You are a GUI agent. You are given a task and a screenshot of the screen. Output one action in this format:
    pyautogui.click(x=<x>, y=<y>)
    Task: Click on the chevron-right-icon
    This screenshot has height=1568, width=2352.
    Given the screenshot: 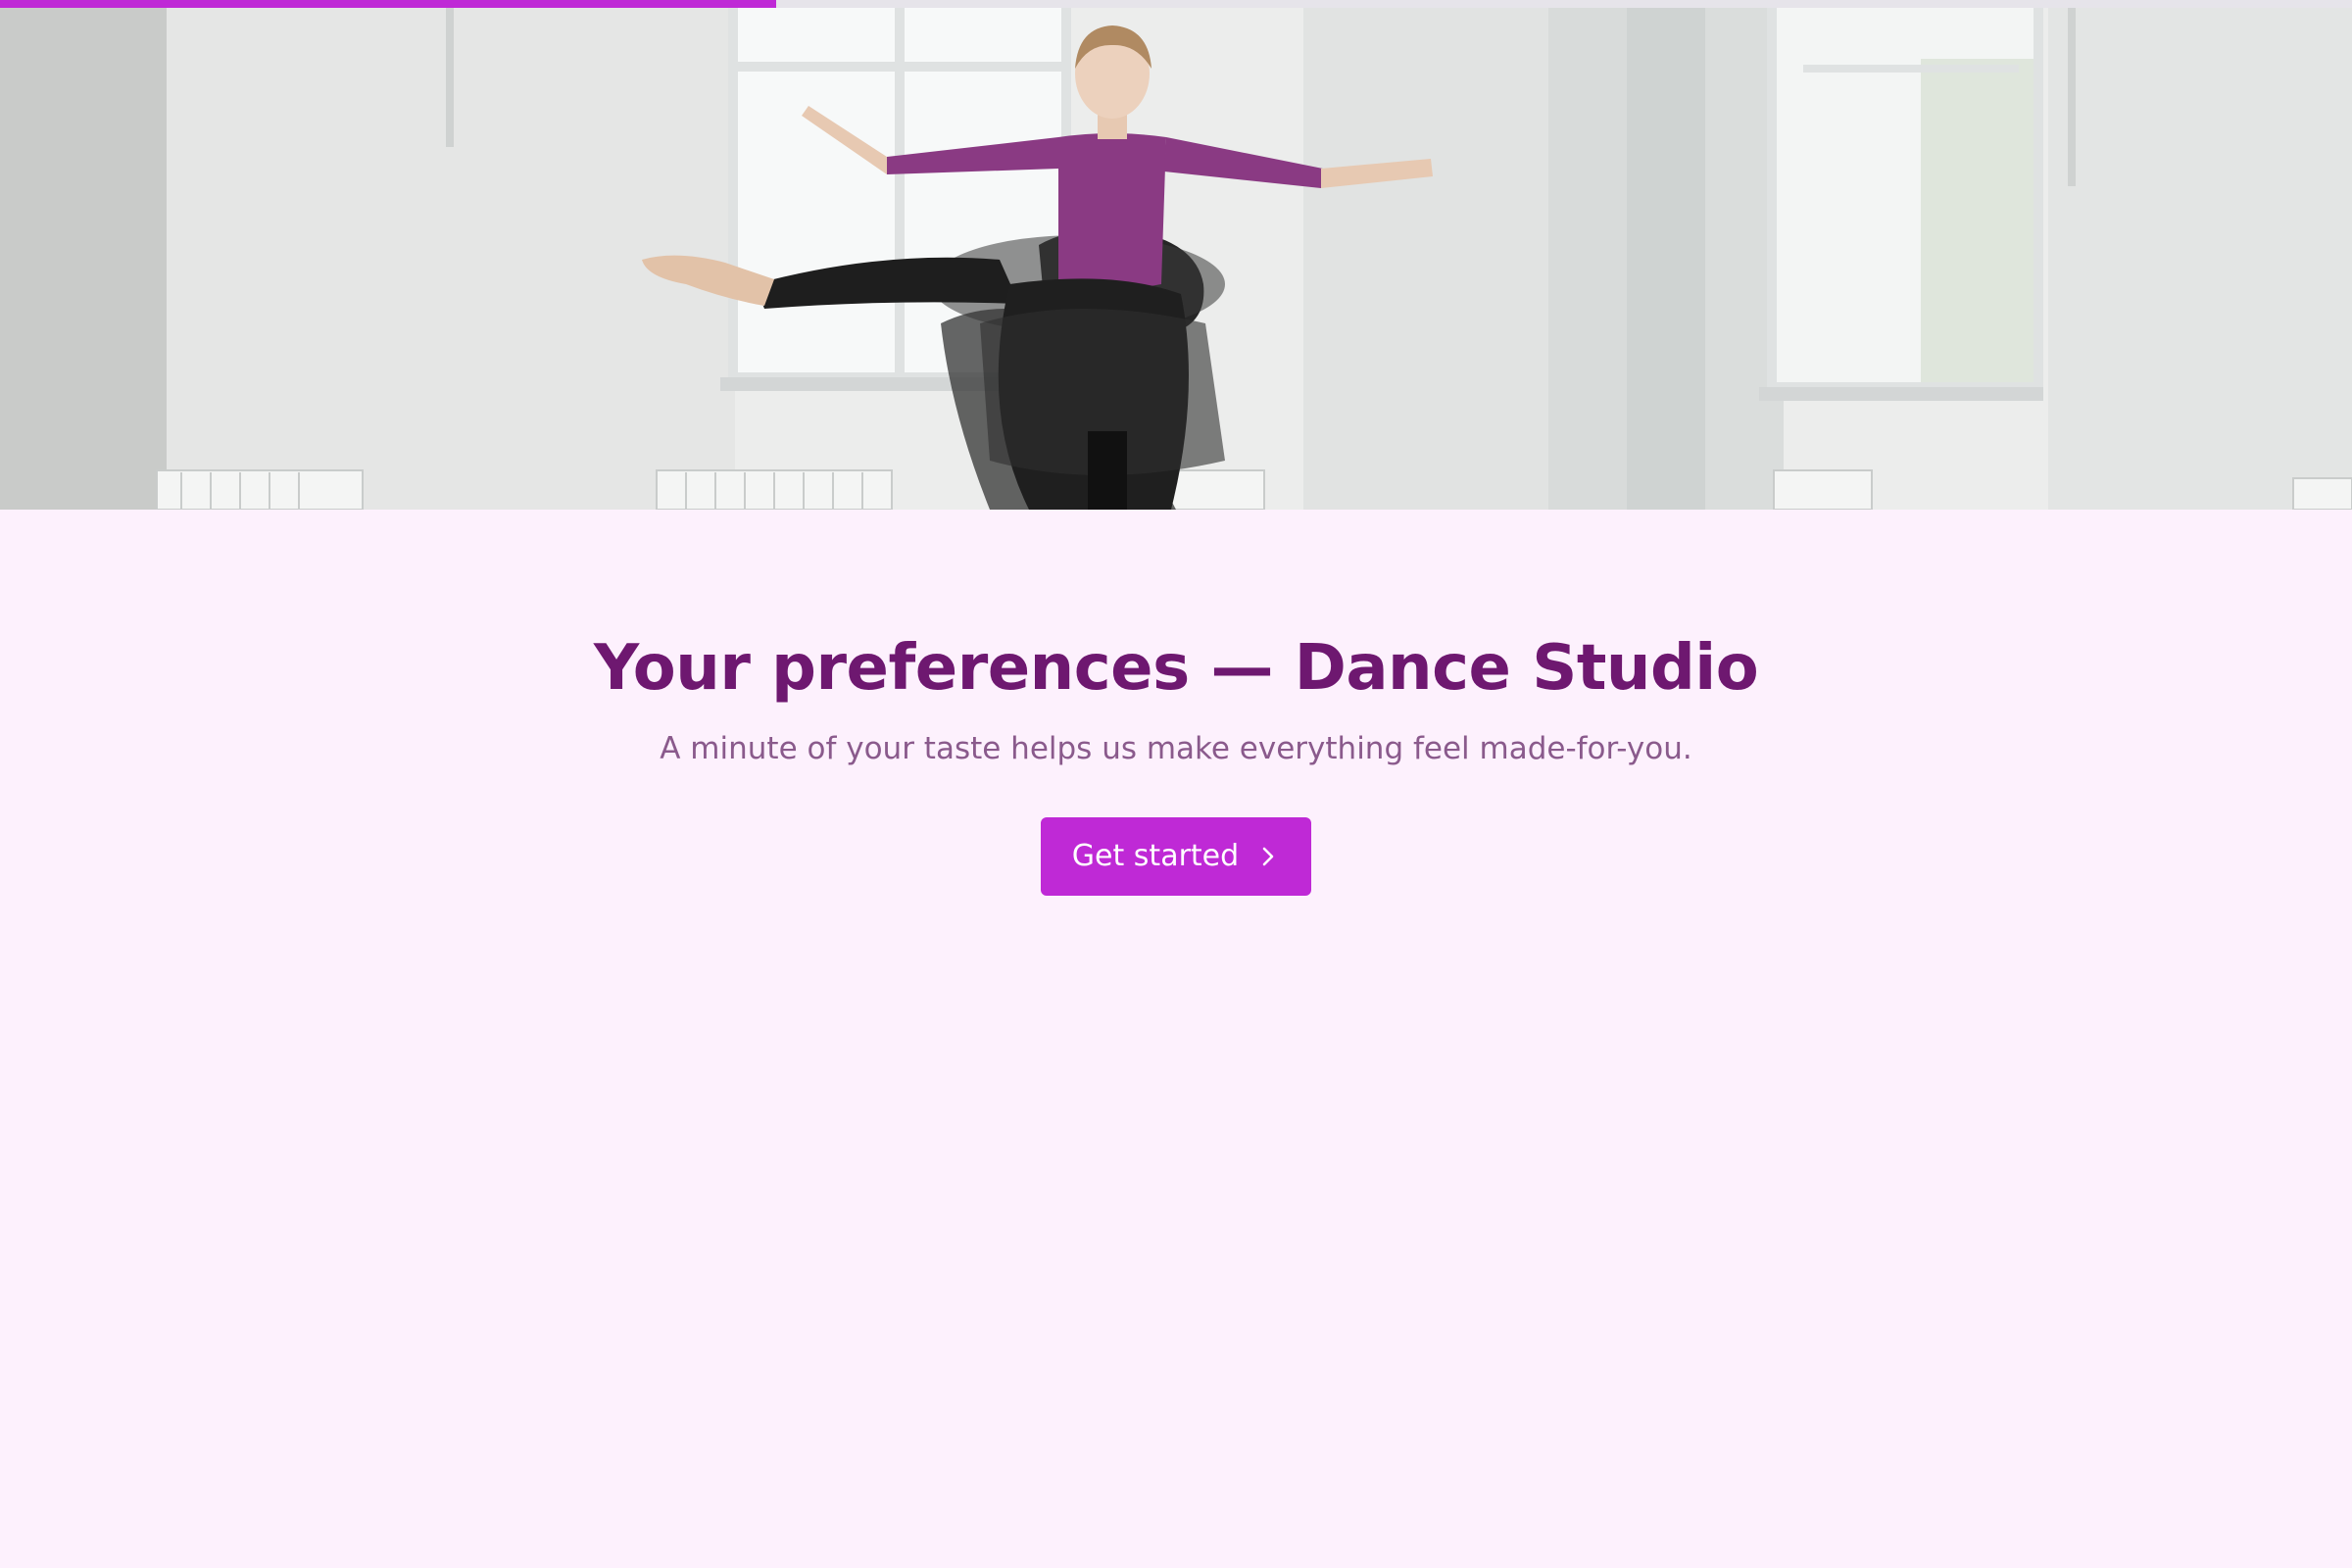 What is the action you would take?
    pyautogui.click(x=1268, y=856)
    